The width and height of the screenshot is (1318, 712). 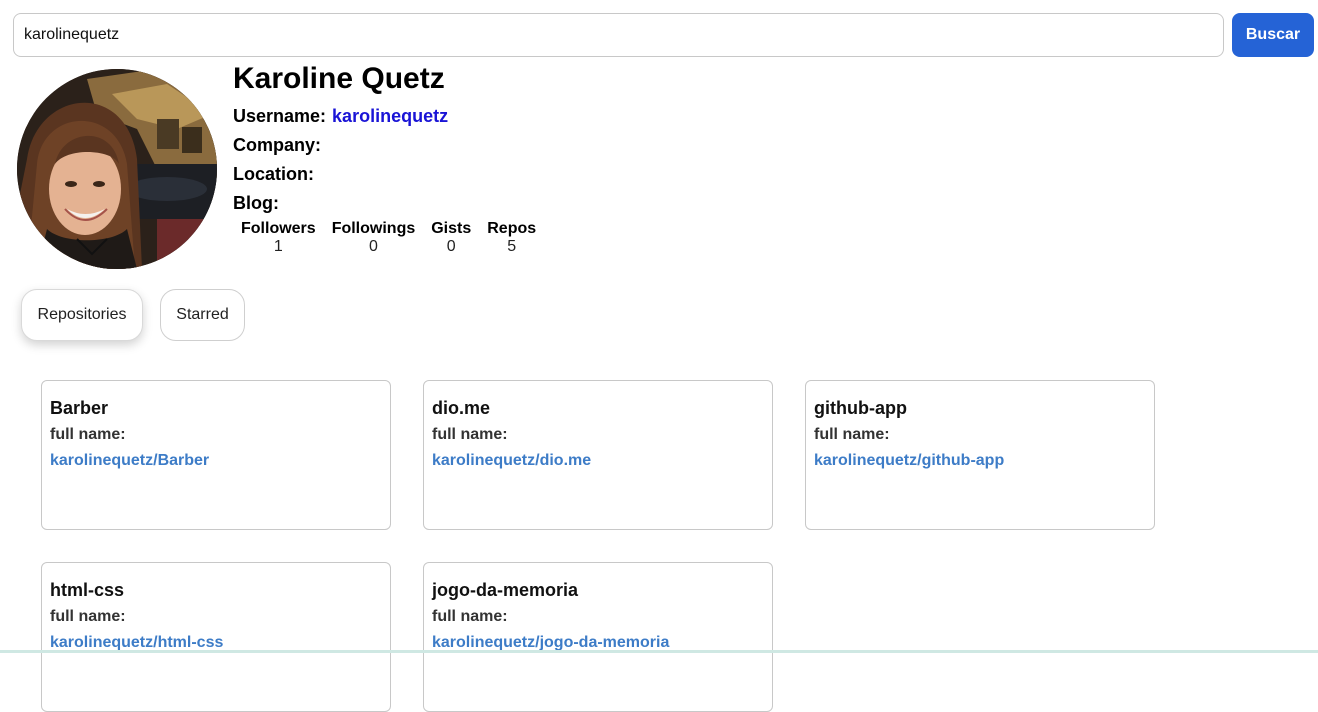 I want to click on stat-followings: Followings 0, so click(x=374, y=238).